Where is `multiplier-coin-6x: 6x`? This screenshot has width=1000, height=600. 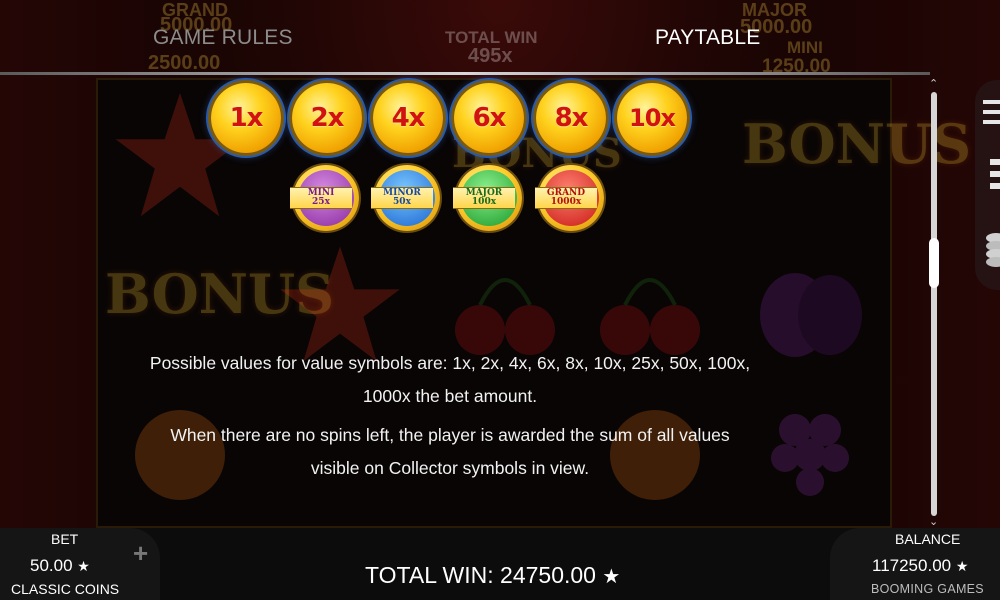 multiplier-coin-6x: 6x is located at coordinates (489, 118).